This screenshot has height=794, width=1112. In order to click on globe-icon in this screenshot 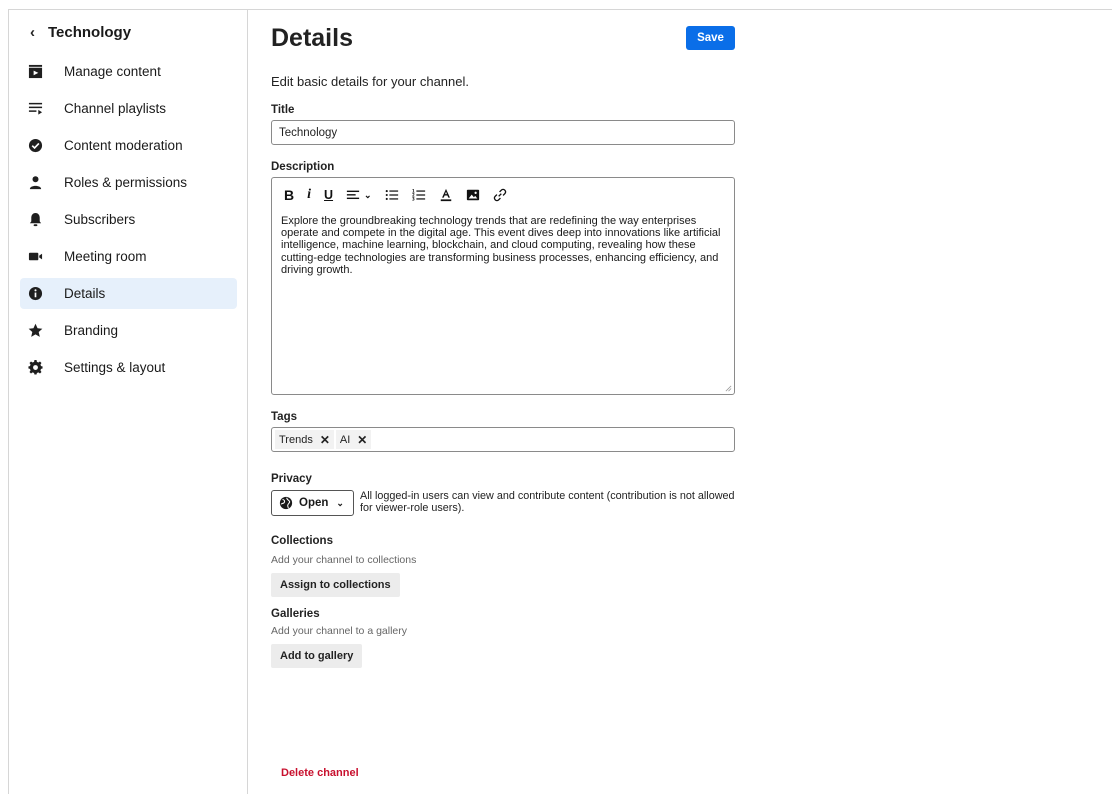, I will do `click(286, 503)`.